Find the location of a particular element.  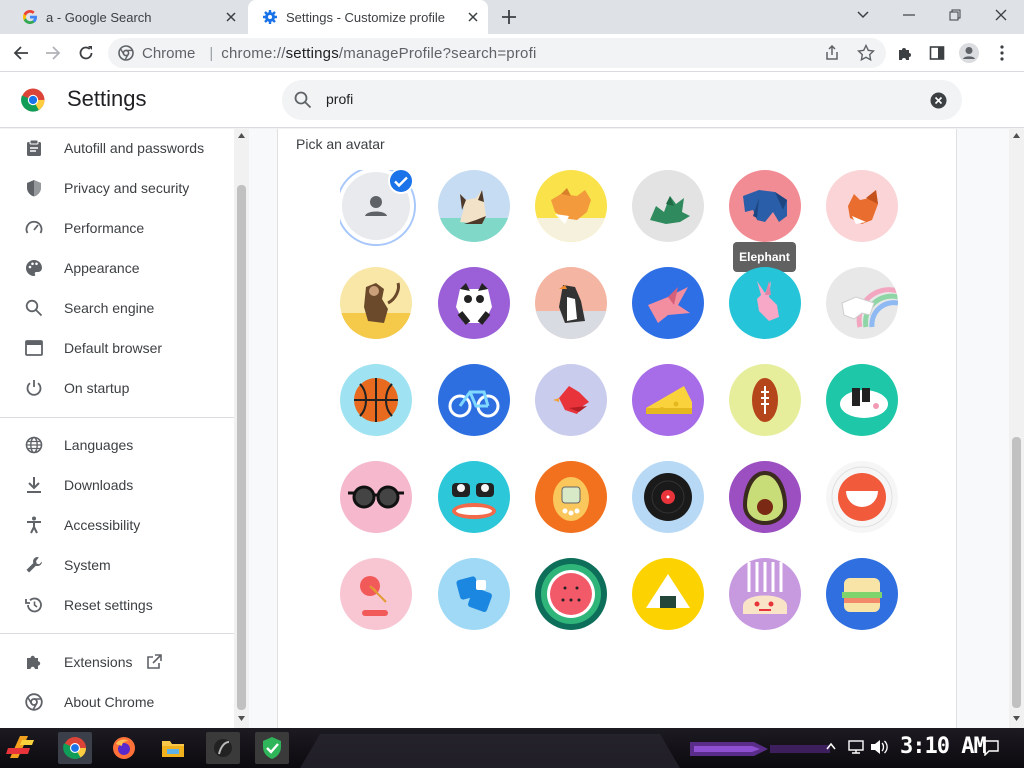

sidebar-item-appearance: Appearance is located at coordinates (117, 268).